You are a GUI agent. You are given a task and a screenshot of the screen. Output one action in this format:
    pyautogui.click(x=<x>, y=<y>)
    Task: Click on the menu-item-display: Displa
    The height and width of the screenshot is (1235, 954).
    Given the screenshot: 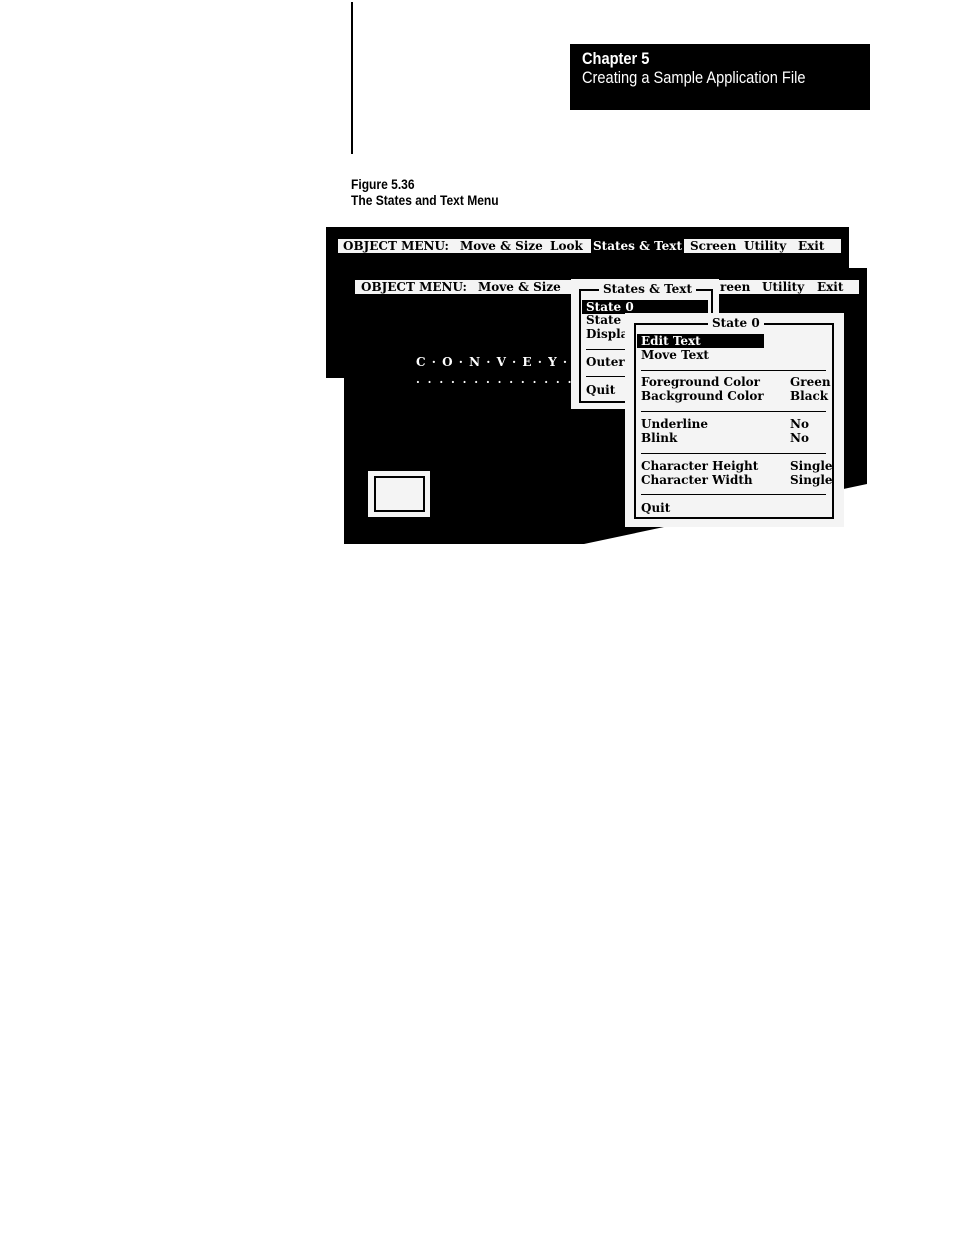 What is the action you would take?
    pyautogui.click(x=607, y=334)
    